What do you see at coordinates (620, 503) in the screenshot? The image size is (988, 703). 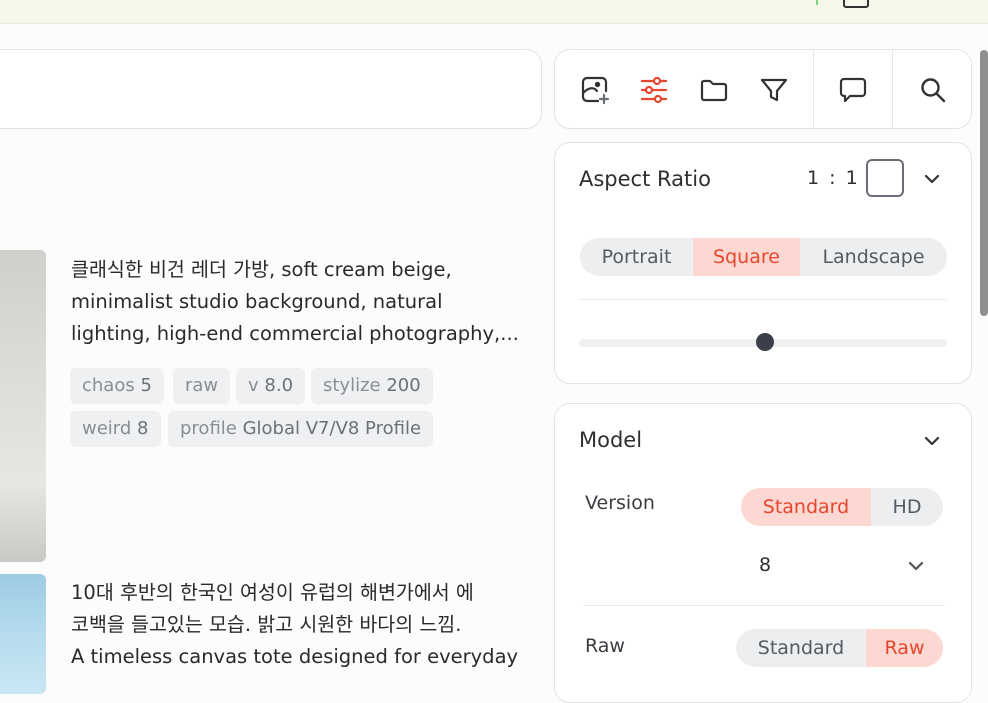 I see `version-label: Version` at bounding box center [620, 503].